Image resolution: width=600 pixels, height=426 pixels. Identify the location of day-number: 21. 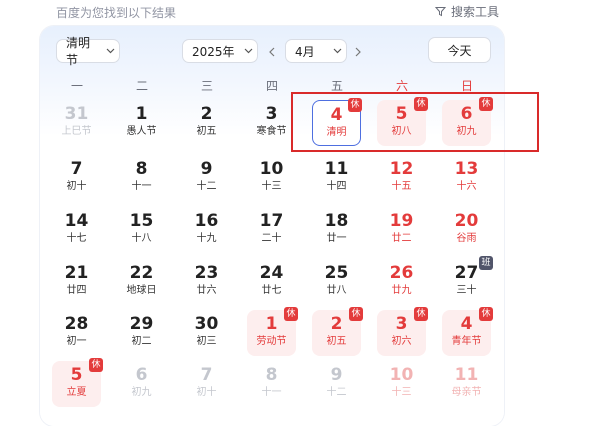
(76, 273).